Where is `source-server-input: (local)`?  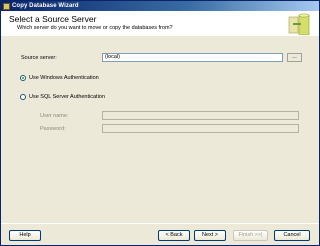
source-server-input: (local) is located at coordinates (192, 57).